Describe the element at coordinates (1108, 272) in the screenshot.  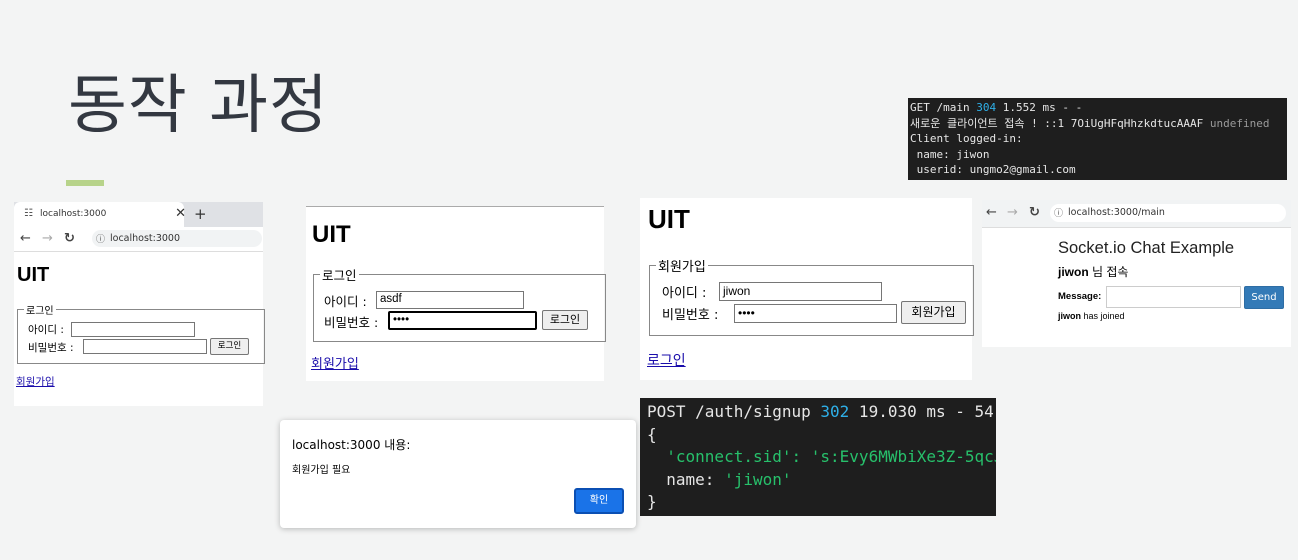
I see `user-suffix: 님 접속` at that location.